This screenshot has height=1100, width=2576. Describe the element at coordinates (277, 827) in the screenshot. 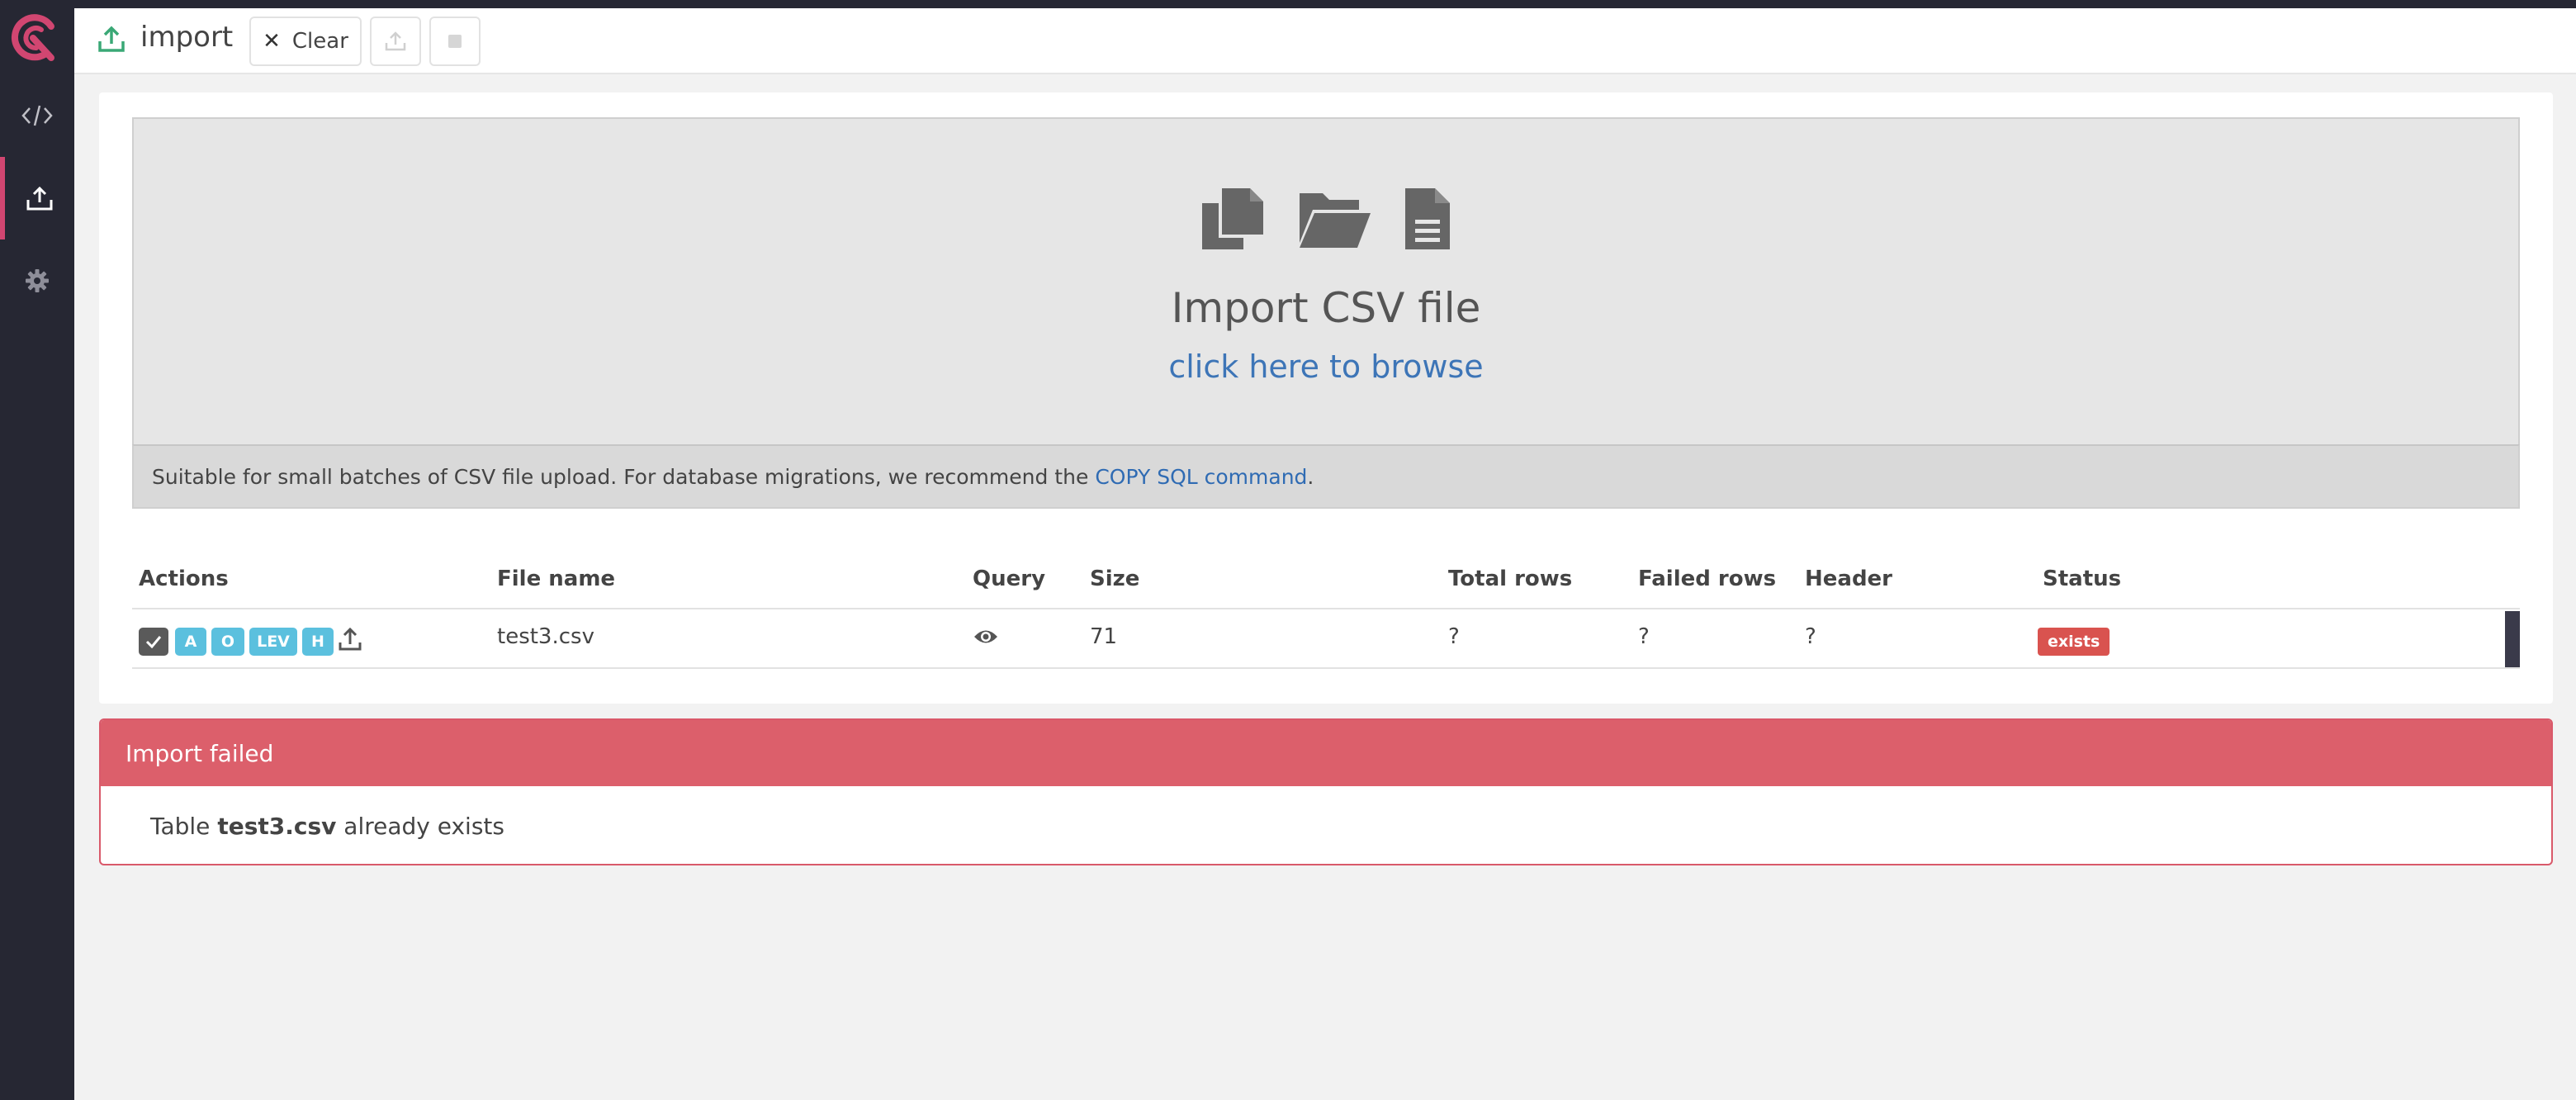

I see `alert-table-name: test3.csv` at that location.